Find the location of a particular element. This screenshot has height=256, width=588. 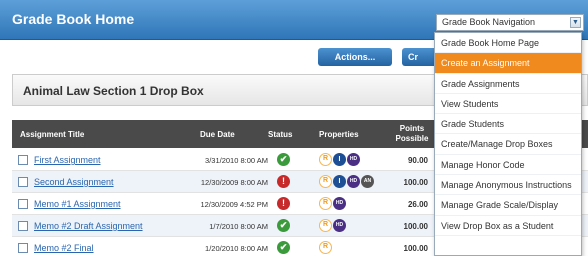

assignment-title-link: Memo #2 Draft Assignment is located at coordinates (88, 226).